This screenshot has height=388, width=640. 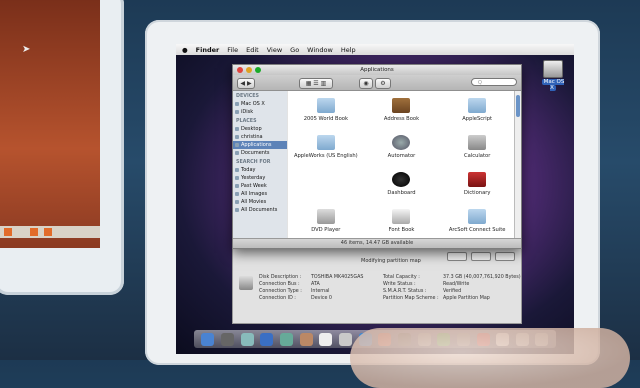 What do you see at coordinates (260, 137) in the screenshot?
I see `sidebar-item-home: christina` at bounding box center [260, 137].